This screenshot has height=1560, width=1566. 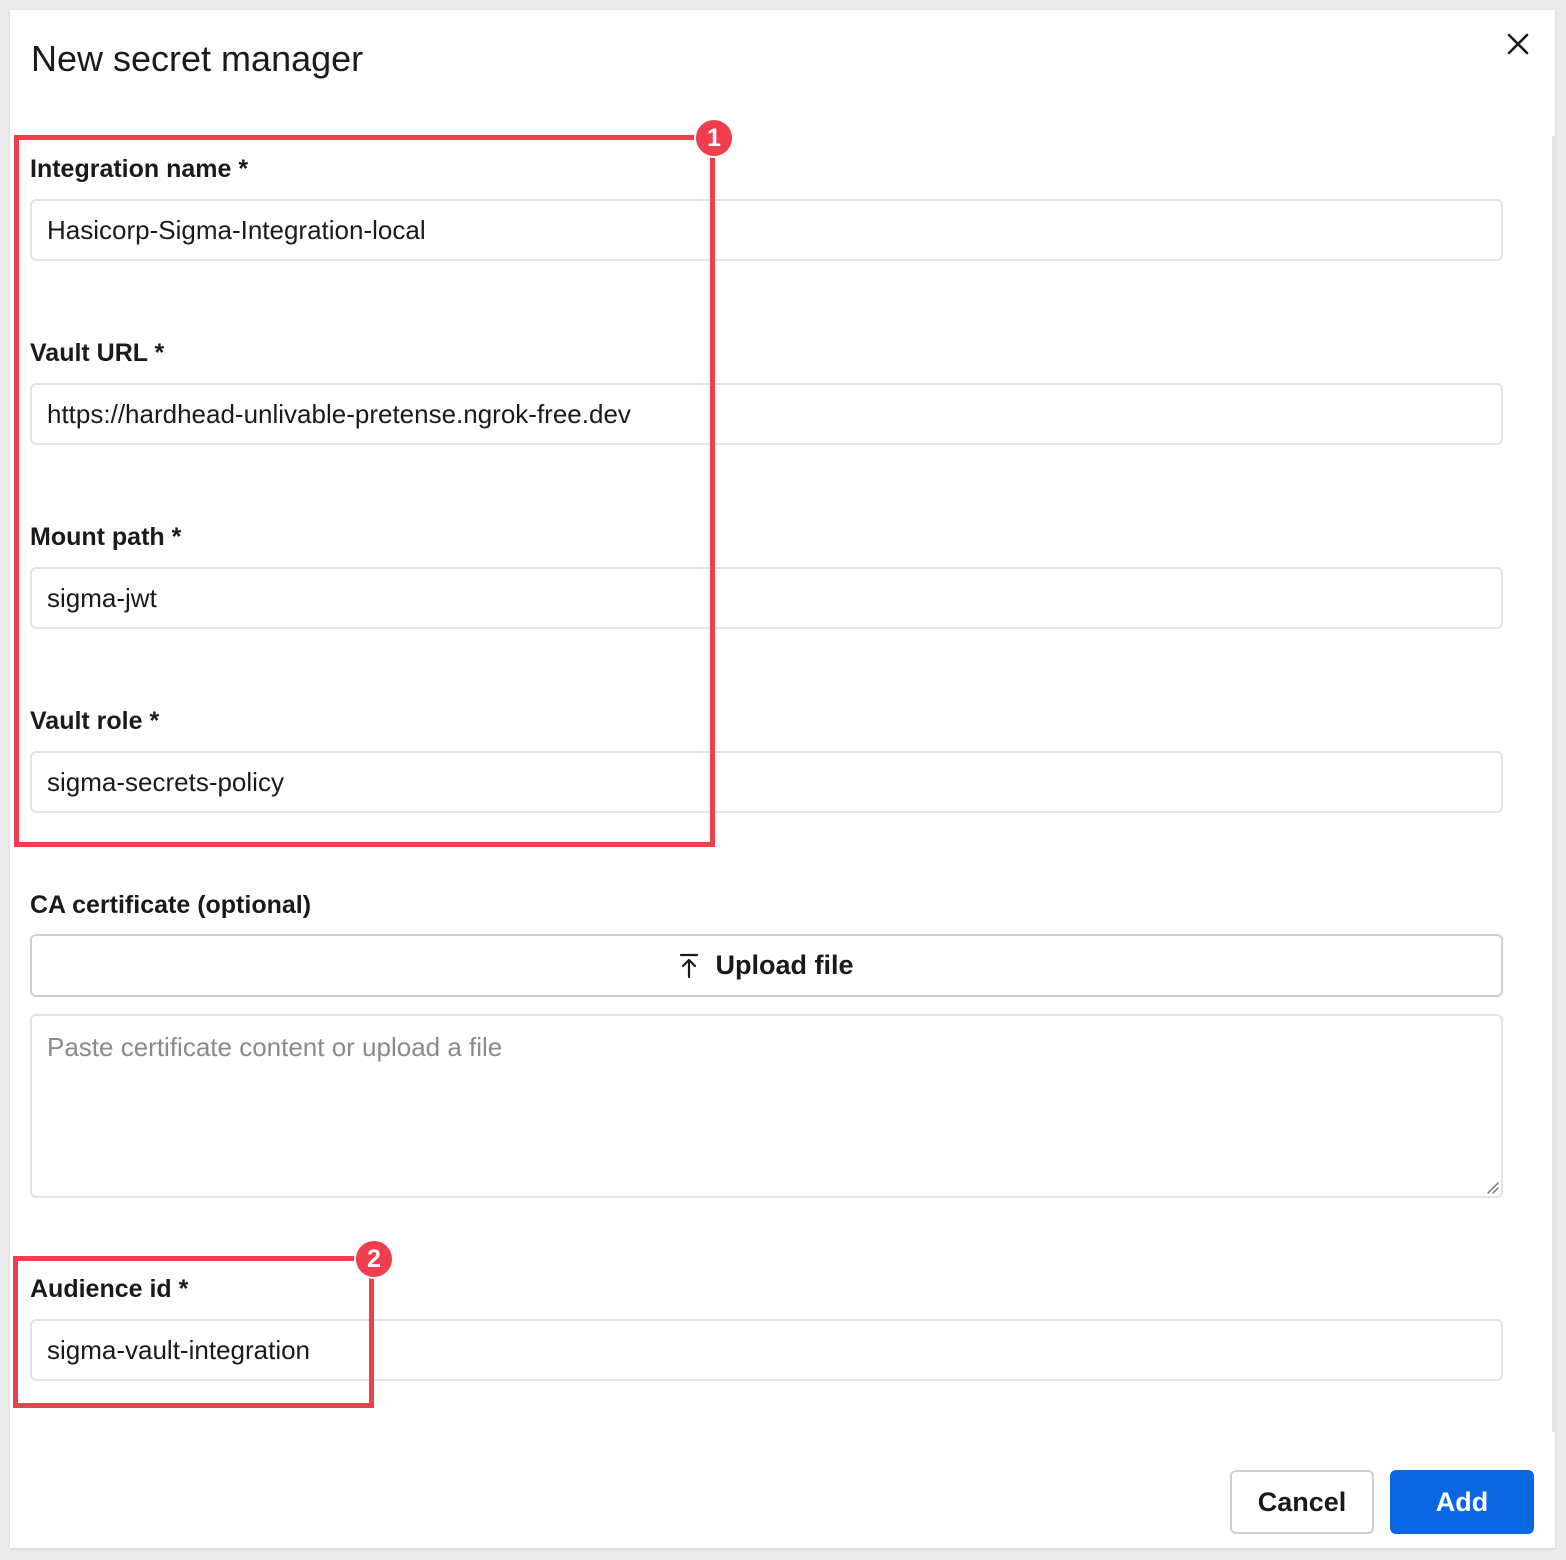 I want to click on upload-file-label: Upload file, so click(x=784, y=965).